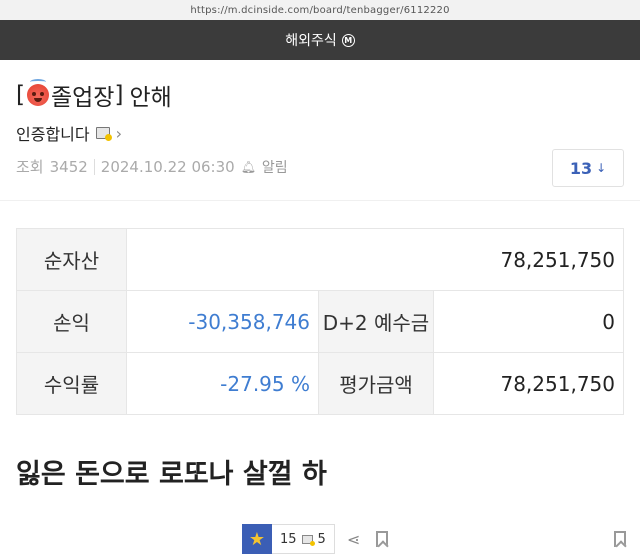 The width and height of the screenshot is (640, 559). I want to click on author-name: 인증합니다, so click(53, 133).